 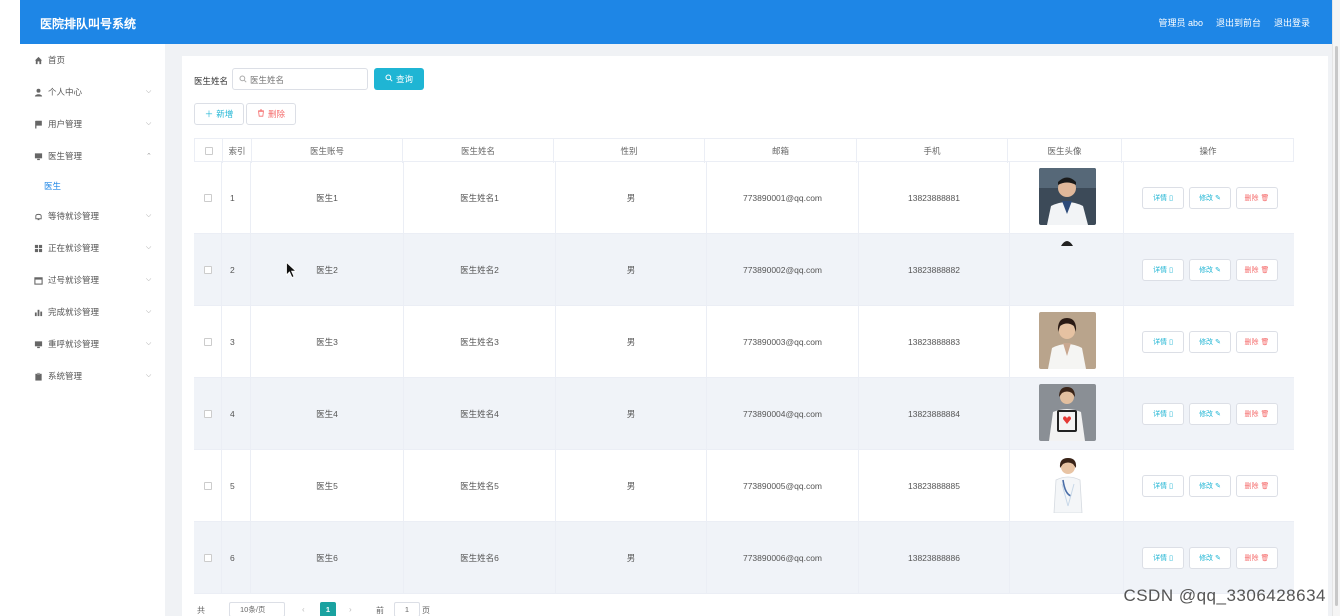 What do you see at coordinates (236, 558) in the screenshot?
I see `cell-index: 6` at bounding box center [236, 558].